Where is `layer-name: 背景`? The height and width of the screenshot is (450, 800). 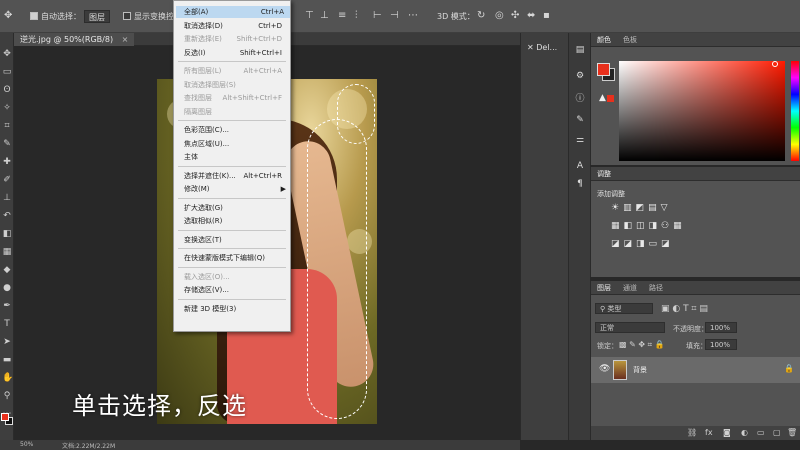
layer-name: 背景 is located at coordinates (640, 370).